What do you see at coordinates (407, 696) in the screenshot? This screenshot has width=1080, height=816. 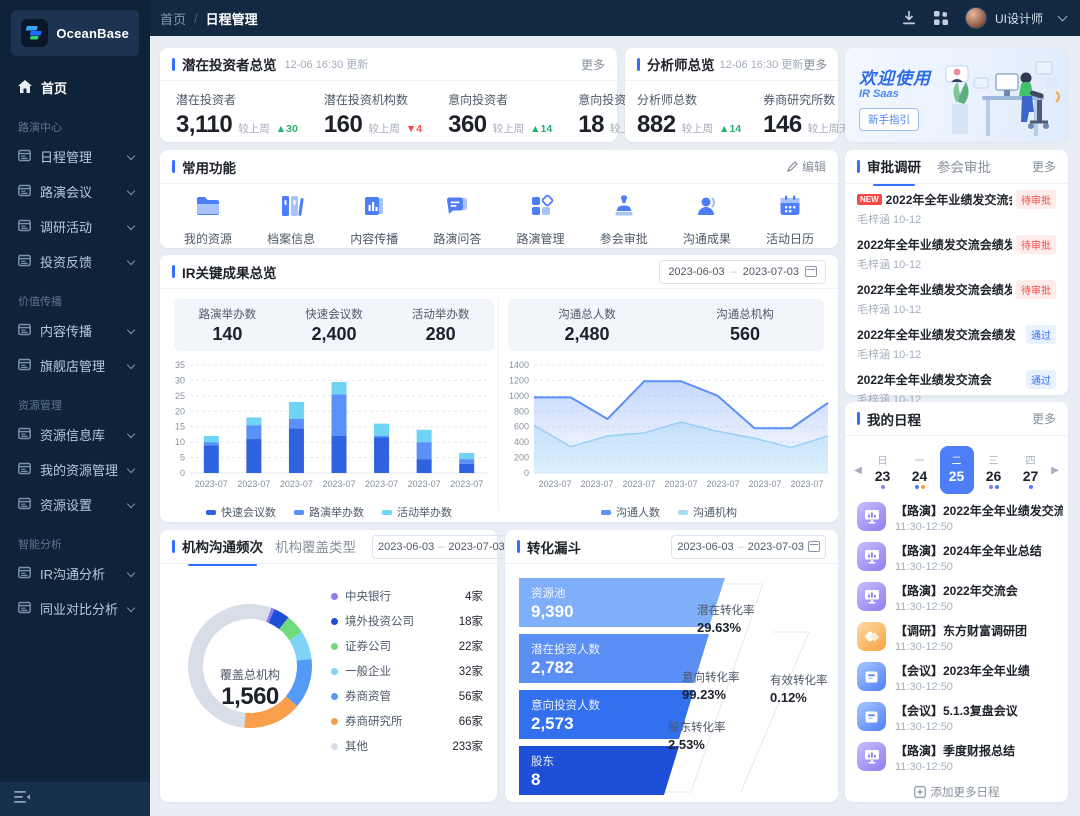 I see `donut-legend-券商资管: 券商资管 56家` at bounding box center [407, 696].